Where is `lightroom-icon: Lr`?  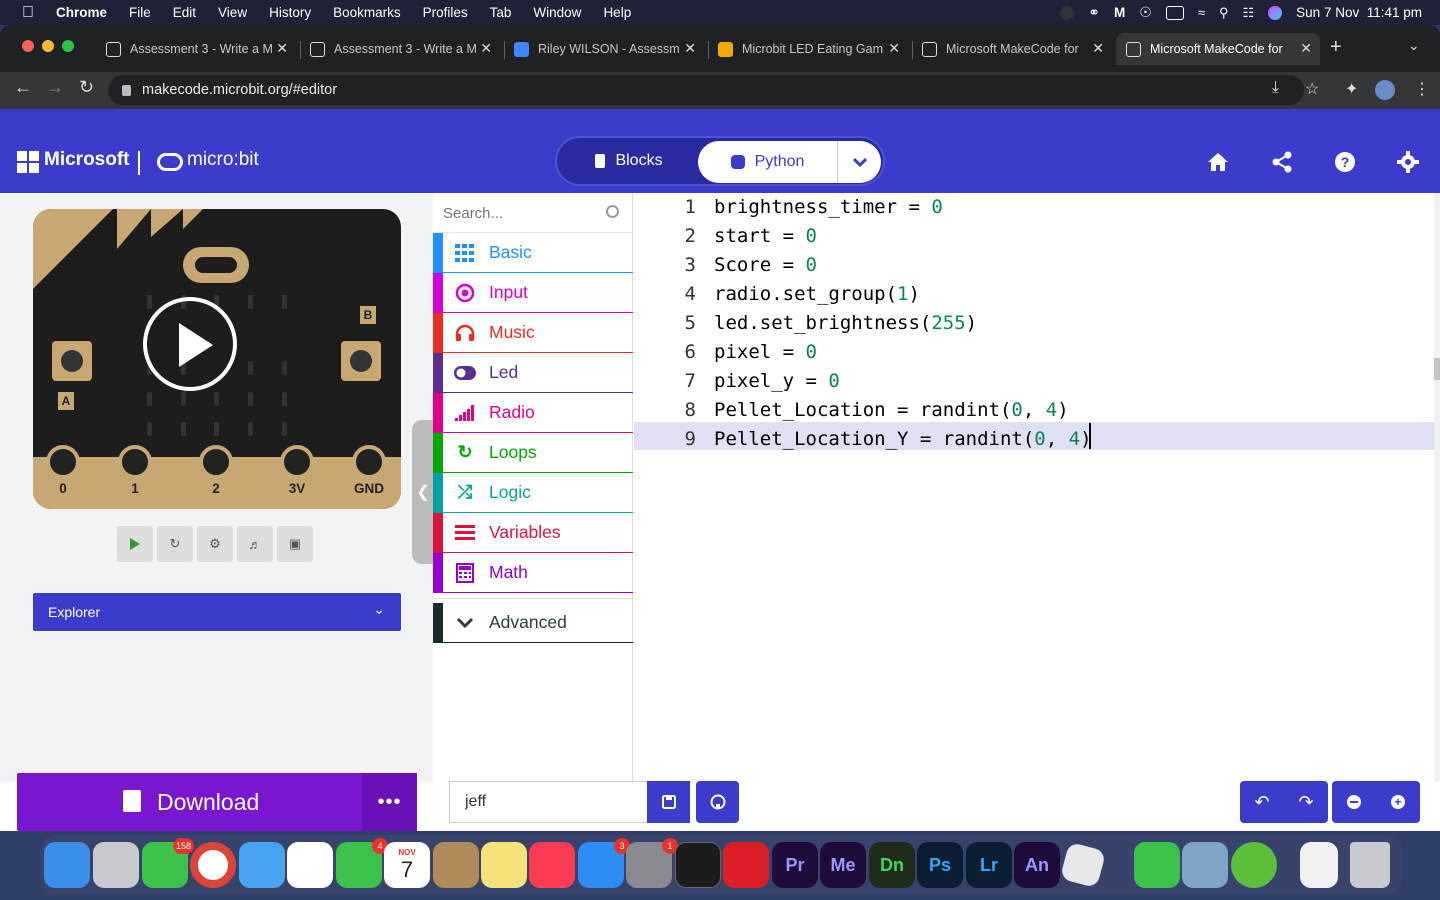 lightroom-icon: Lr is located at coordinates (989, 865).